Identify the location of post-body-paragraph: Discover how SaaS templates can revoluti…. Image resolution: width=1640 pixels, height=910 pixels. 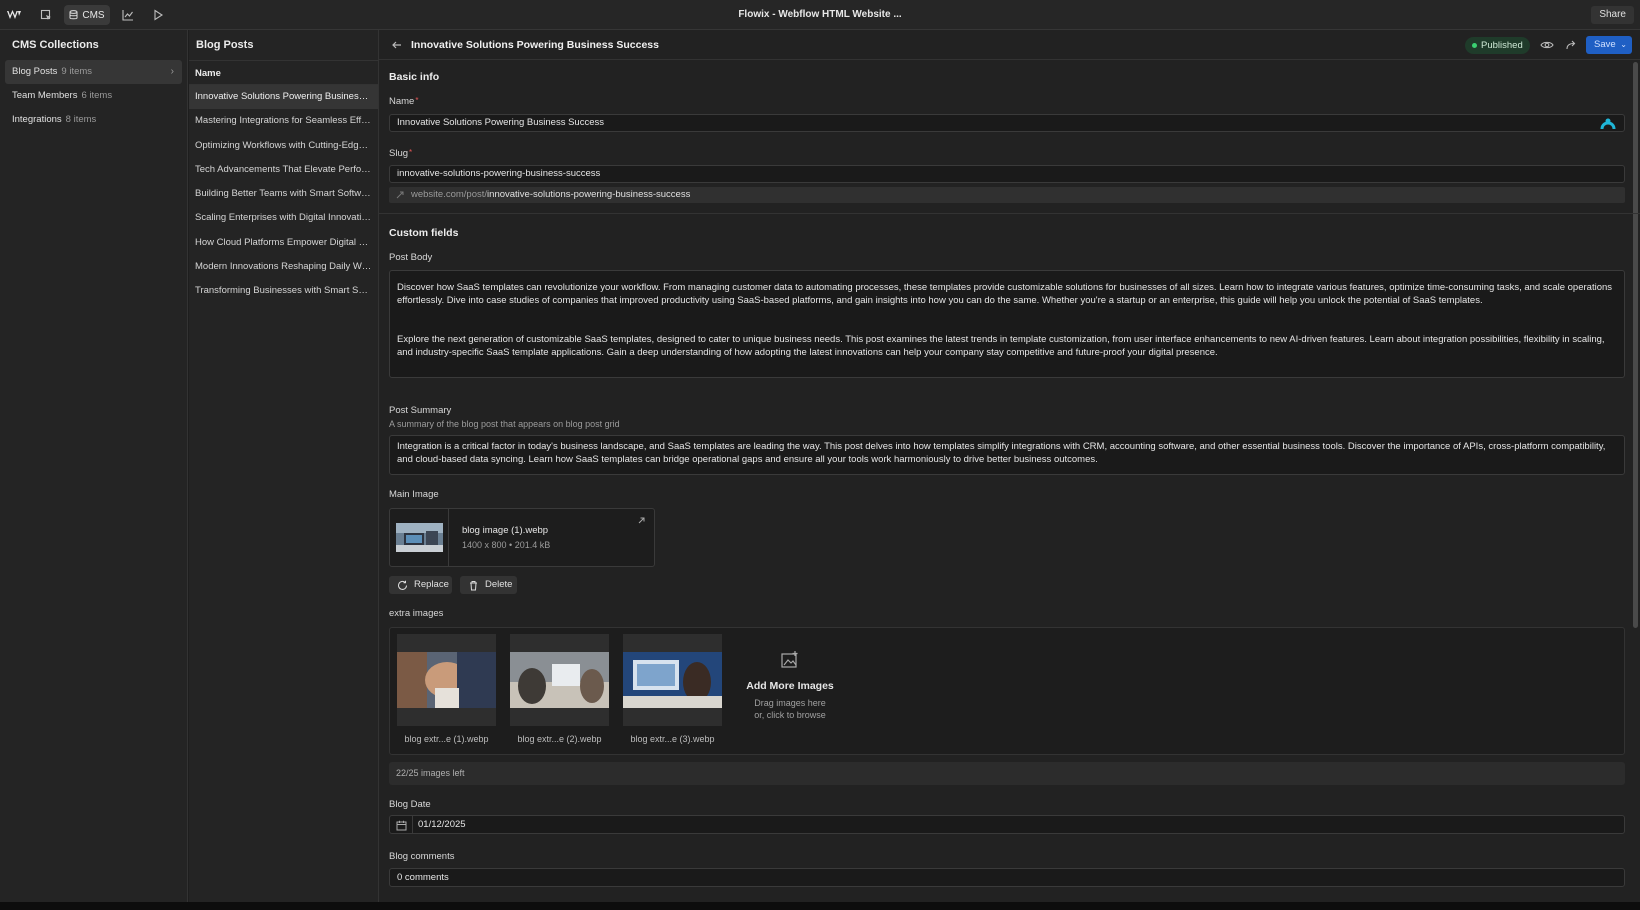
(1005, 294).